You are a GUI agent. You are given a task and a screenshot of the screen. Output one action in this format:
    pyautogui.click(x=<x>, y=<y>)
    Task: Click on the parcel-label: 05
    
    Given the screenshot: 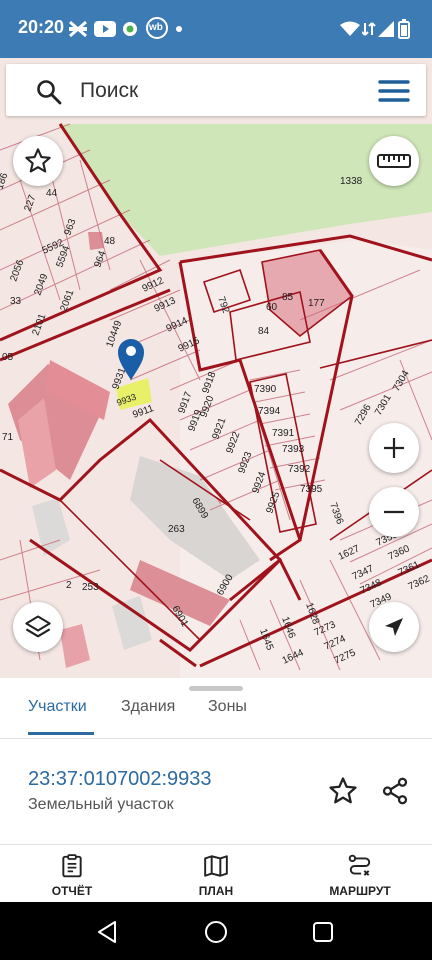 What is the action you would take?
    pyautogui.click(x=8, y=357)
    